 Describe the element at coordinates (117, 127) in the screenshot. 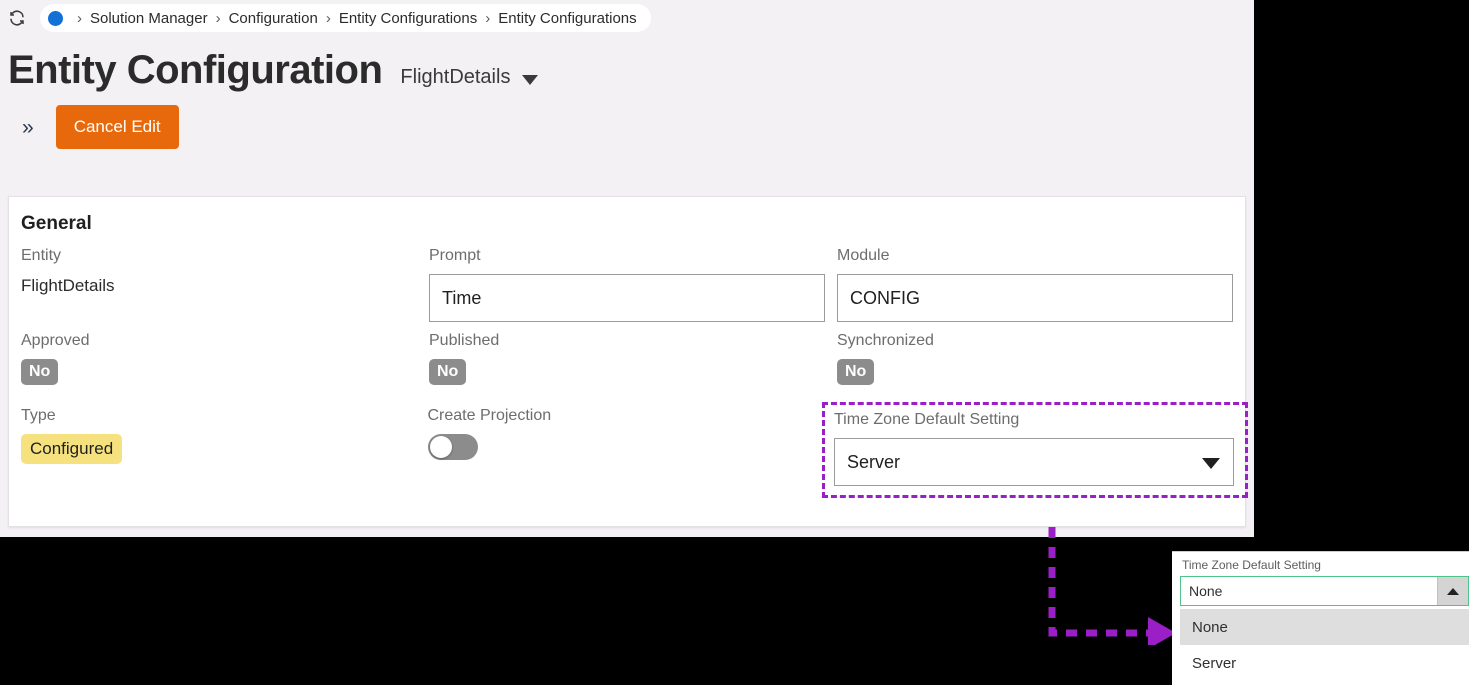

I see `cancel-edit-button: Cancel Edit` at that location.